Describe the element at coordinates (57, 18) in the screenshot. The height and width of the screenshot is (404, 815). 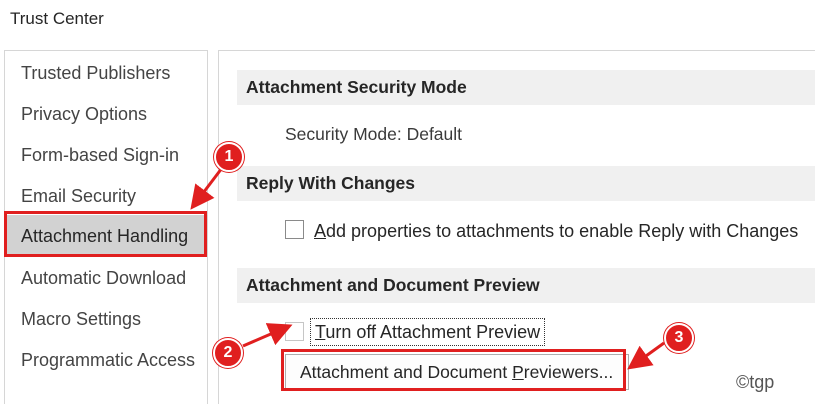
I see `window-title: Trust Center` at that location.